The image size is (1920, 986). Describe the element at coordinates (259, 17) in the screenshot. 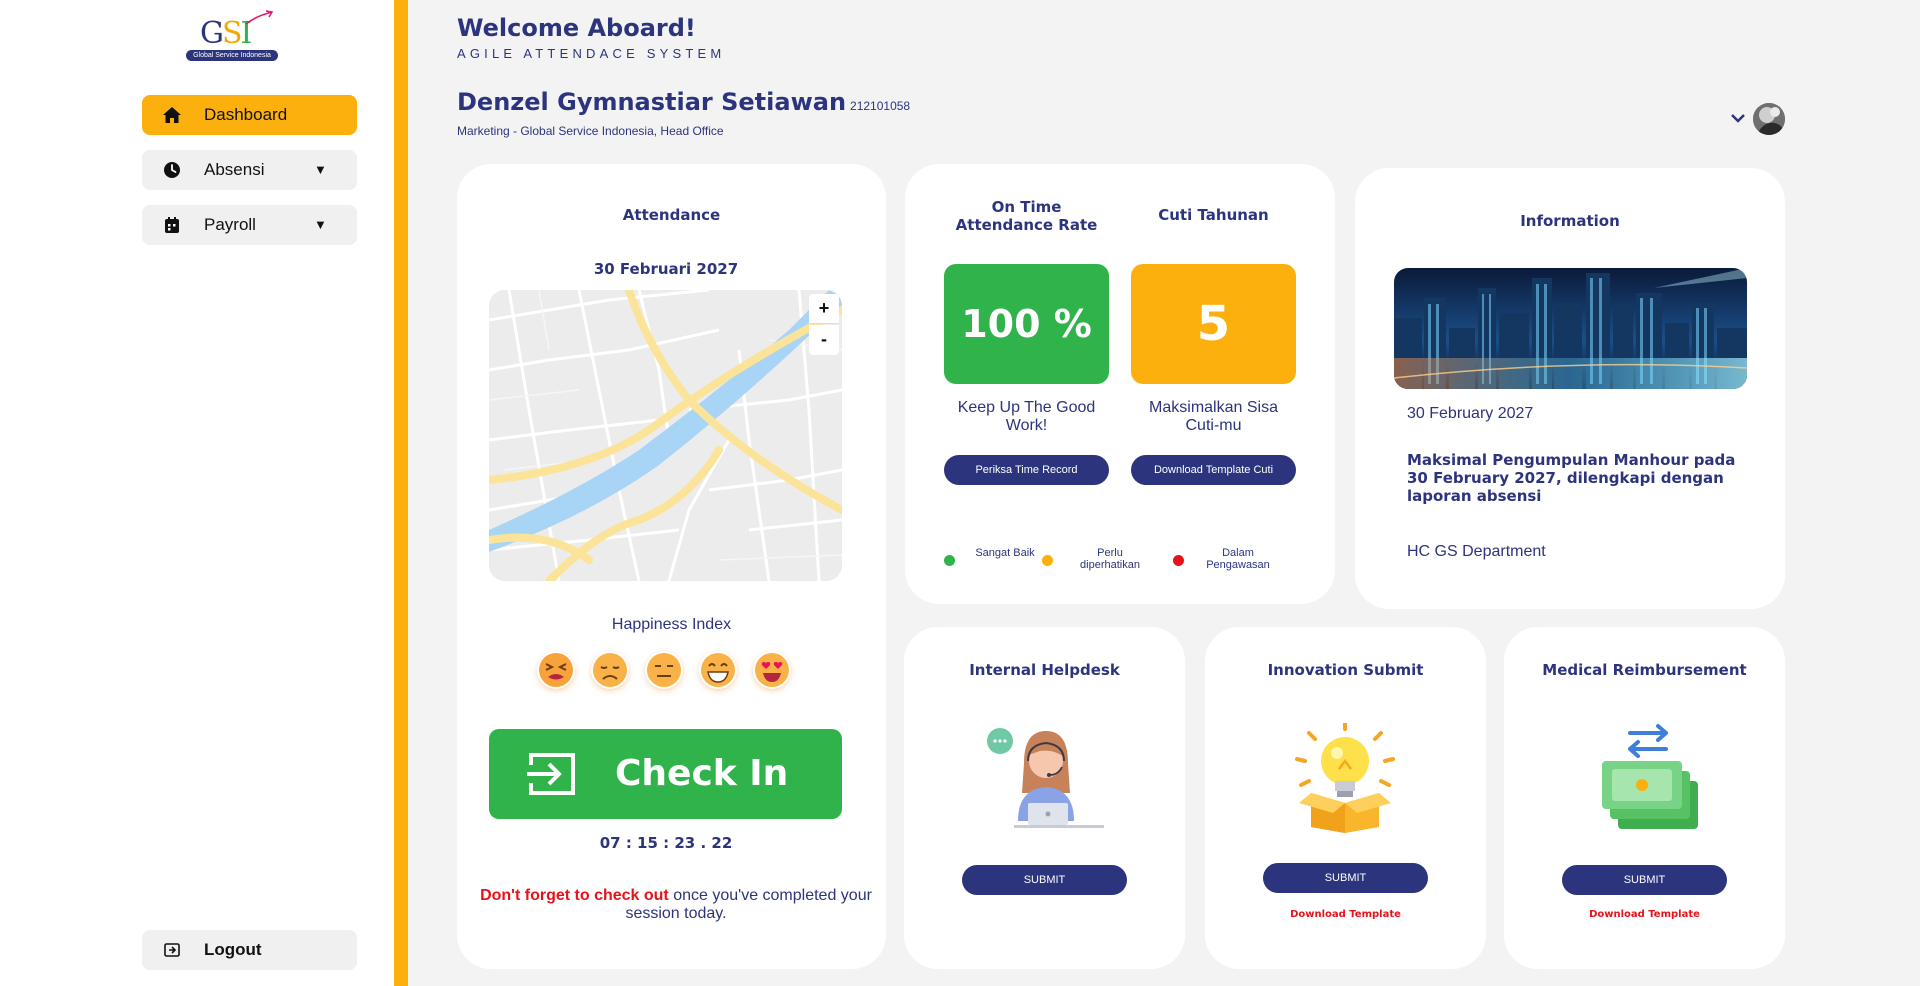

I see `logo-swoosh-icon` at that location.